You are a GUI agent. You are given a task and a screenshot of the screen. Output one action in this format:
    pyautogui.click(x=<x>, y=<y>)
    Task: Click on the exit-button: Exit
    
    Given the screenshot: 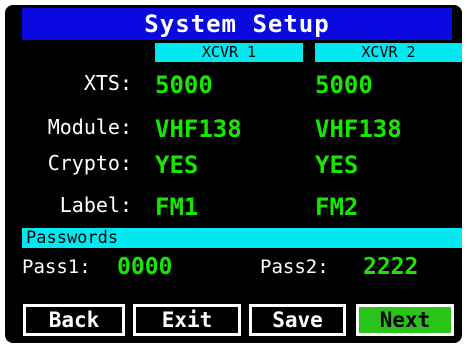 What is the action you would take?
    pyautogui.click(x=187, y=320)
    